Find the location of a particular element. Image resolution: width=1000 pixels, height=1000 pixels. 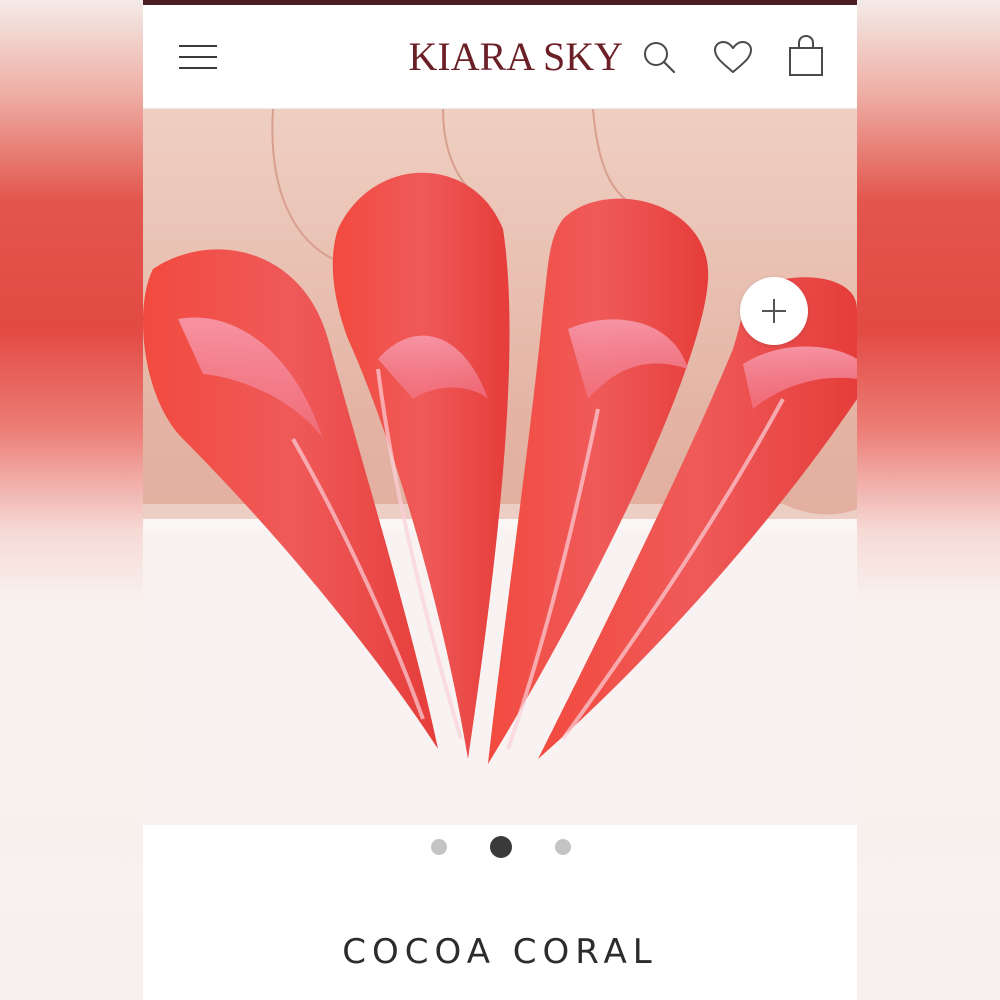

hamburger-menu-icon is located at coordinates (198, 57).